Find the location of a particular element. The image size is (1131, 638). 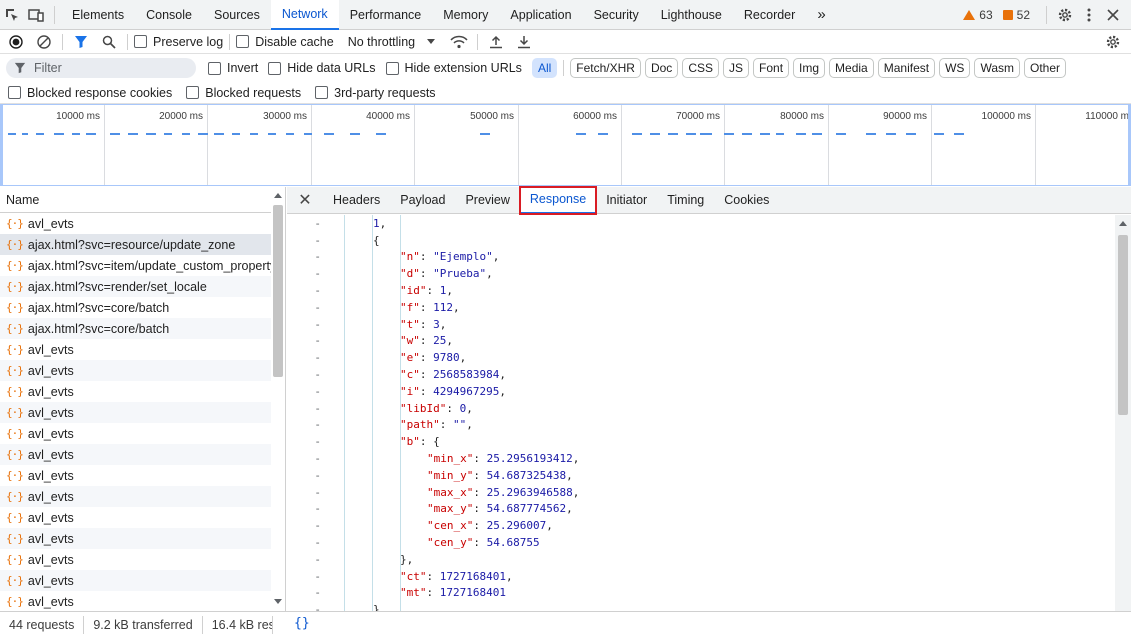

settings-gear-icon is located at coordinates (1065, 15).